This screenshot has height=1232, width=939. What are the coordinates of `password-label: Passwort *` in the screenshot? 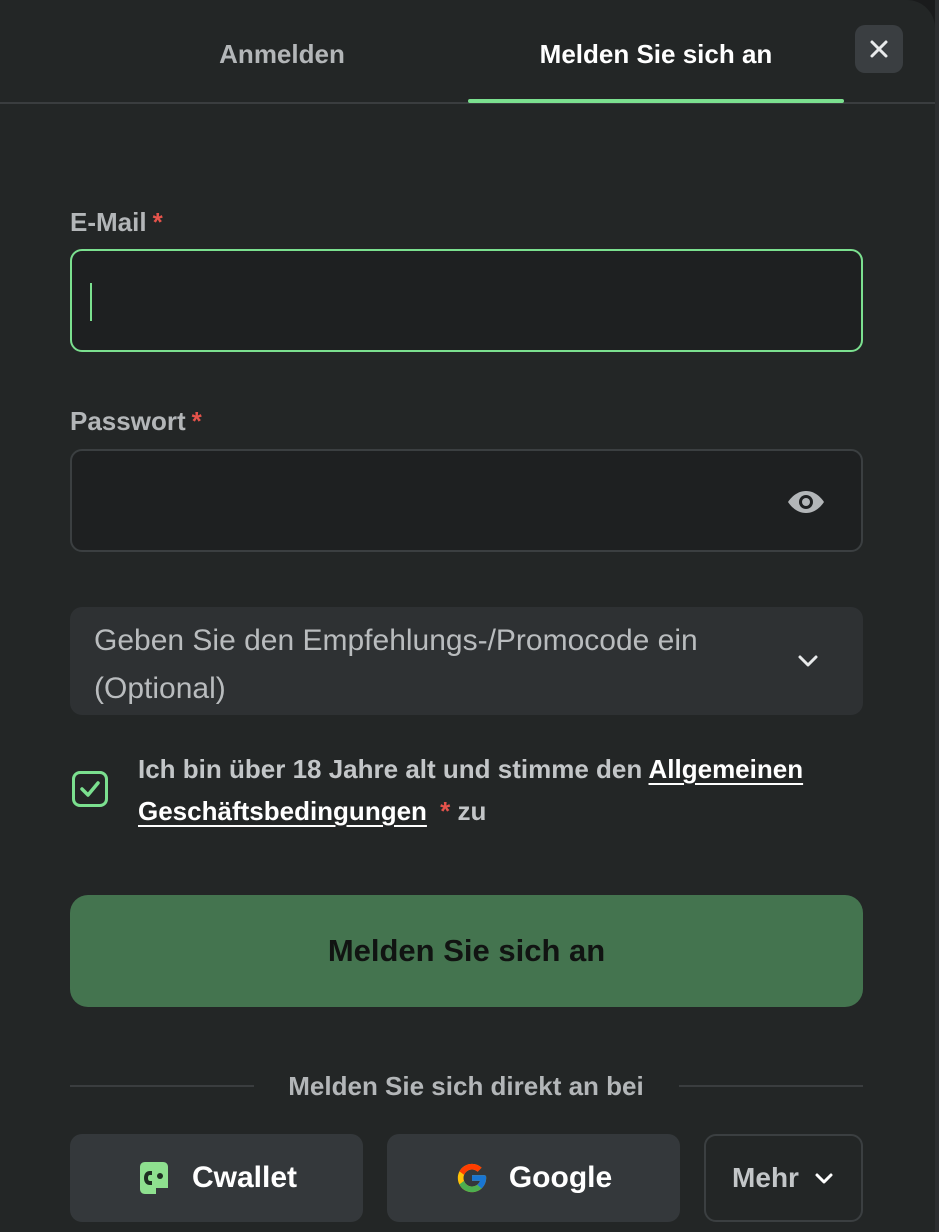 It's located at (136, 421).